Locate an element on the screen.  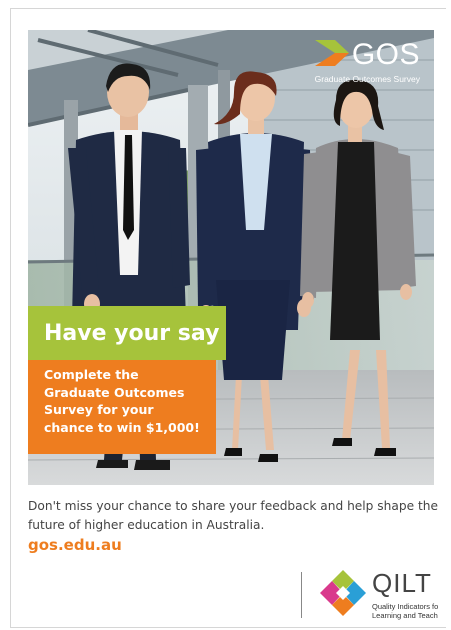
logo-divider is located at coordinates (301, 595).